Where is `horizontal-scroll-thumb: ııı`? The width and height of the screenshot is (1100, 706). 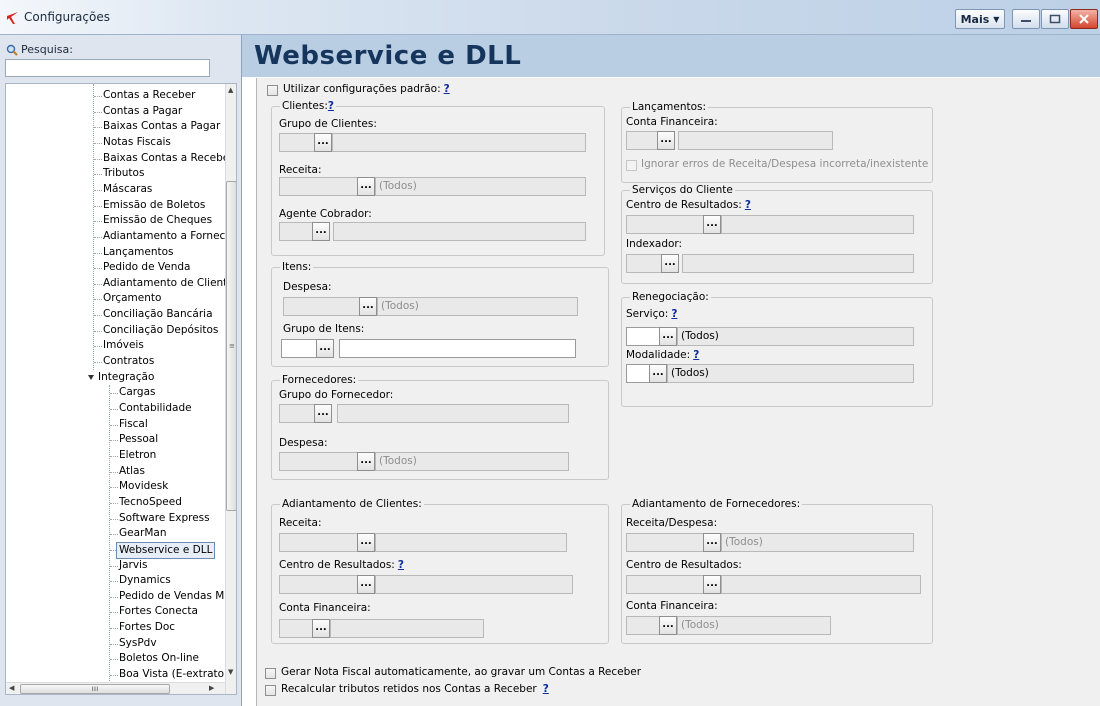
horizontal-scroll-thumb: ııı is located at coordinates (95, 689).